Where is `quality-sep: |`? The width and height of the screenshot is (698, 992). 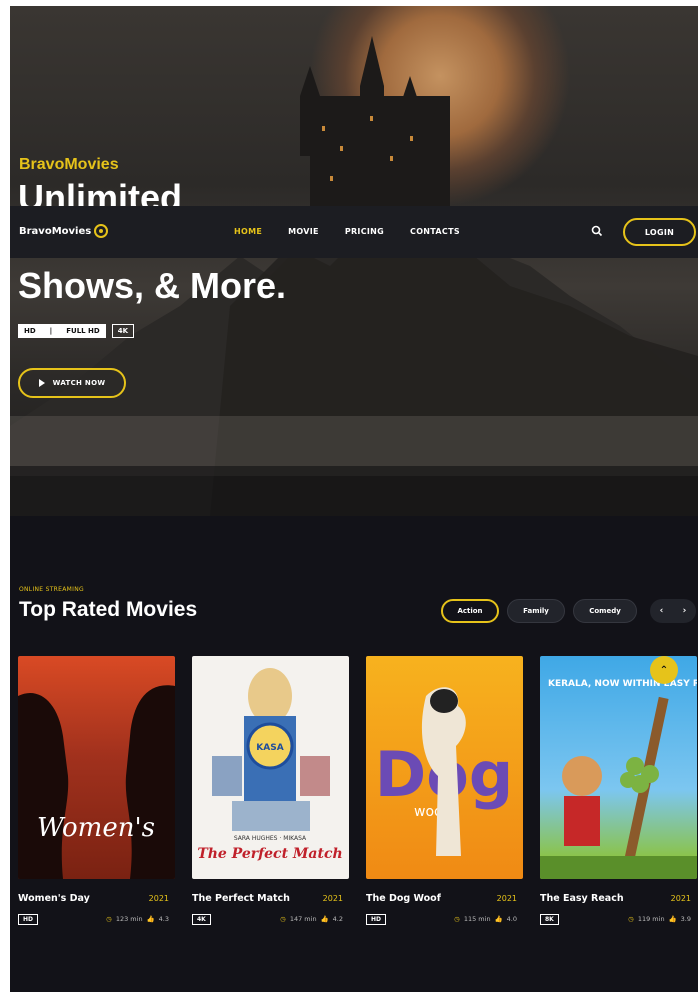
quality-sep: | is located at coordinates (51, 331).